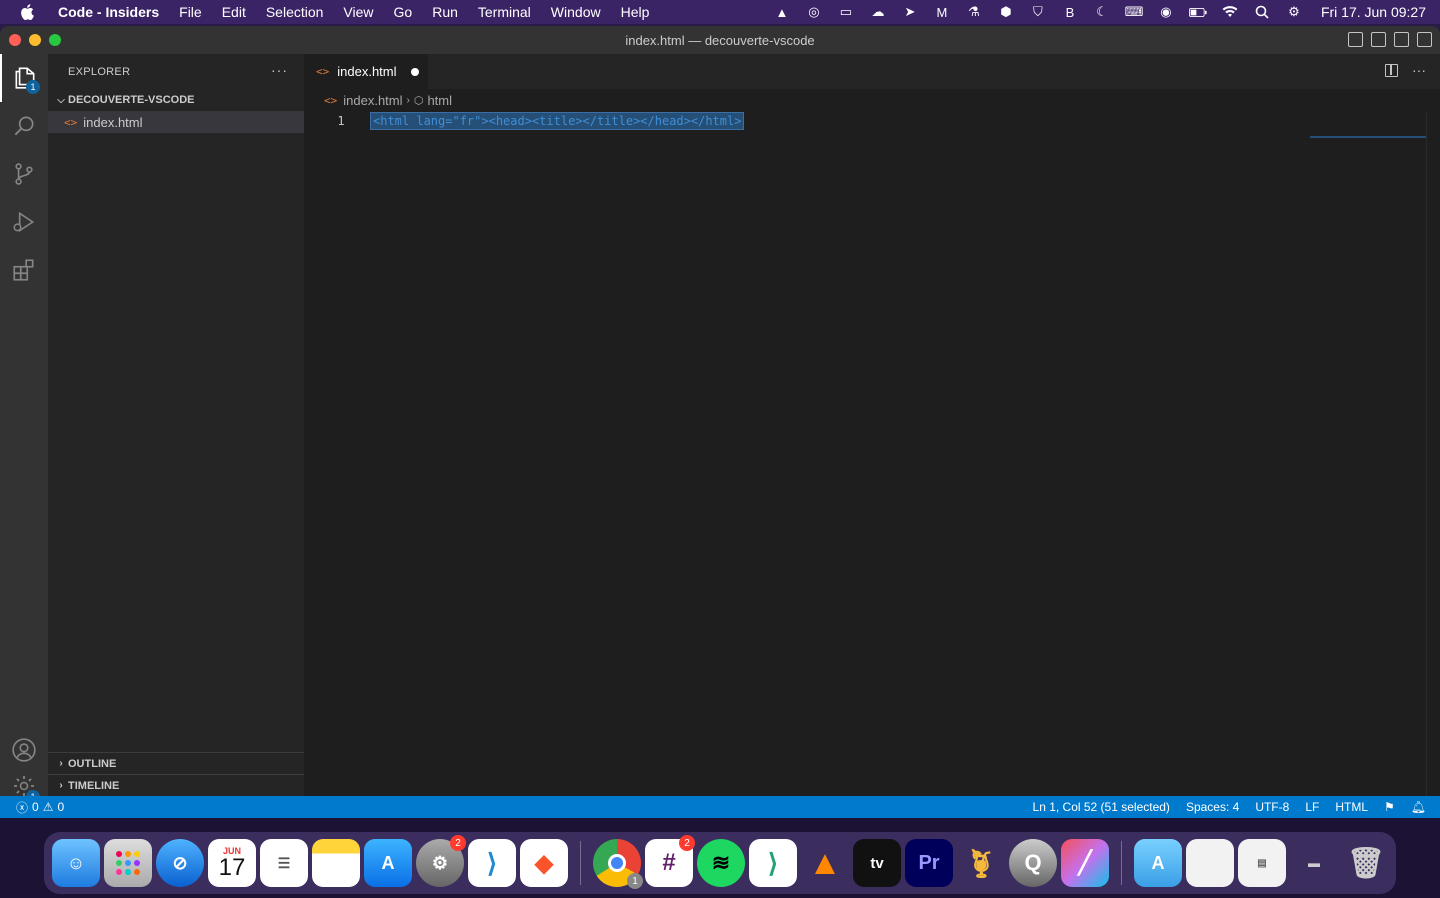 The height and width of the screenshot is (898, 1440). Describe the element at coordinates (458, 843) in the screenshot. I see `system-preferences-badge: 2` at that location.